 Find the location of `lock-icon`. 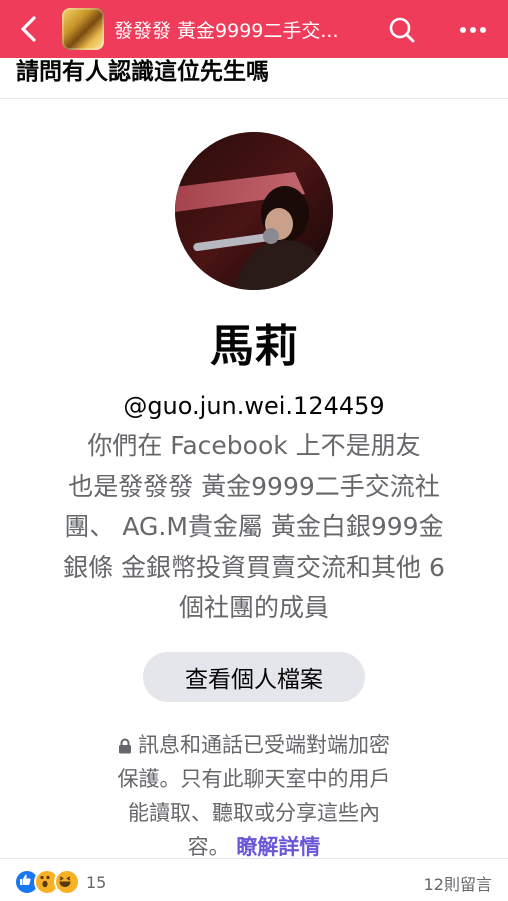

lock-icon is located at coordinates (125, 746).